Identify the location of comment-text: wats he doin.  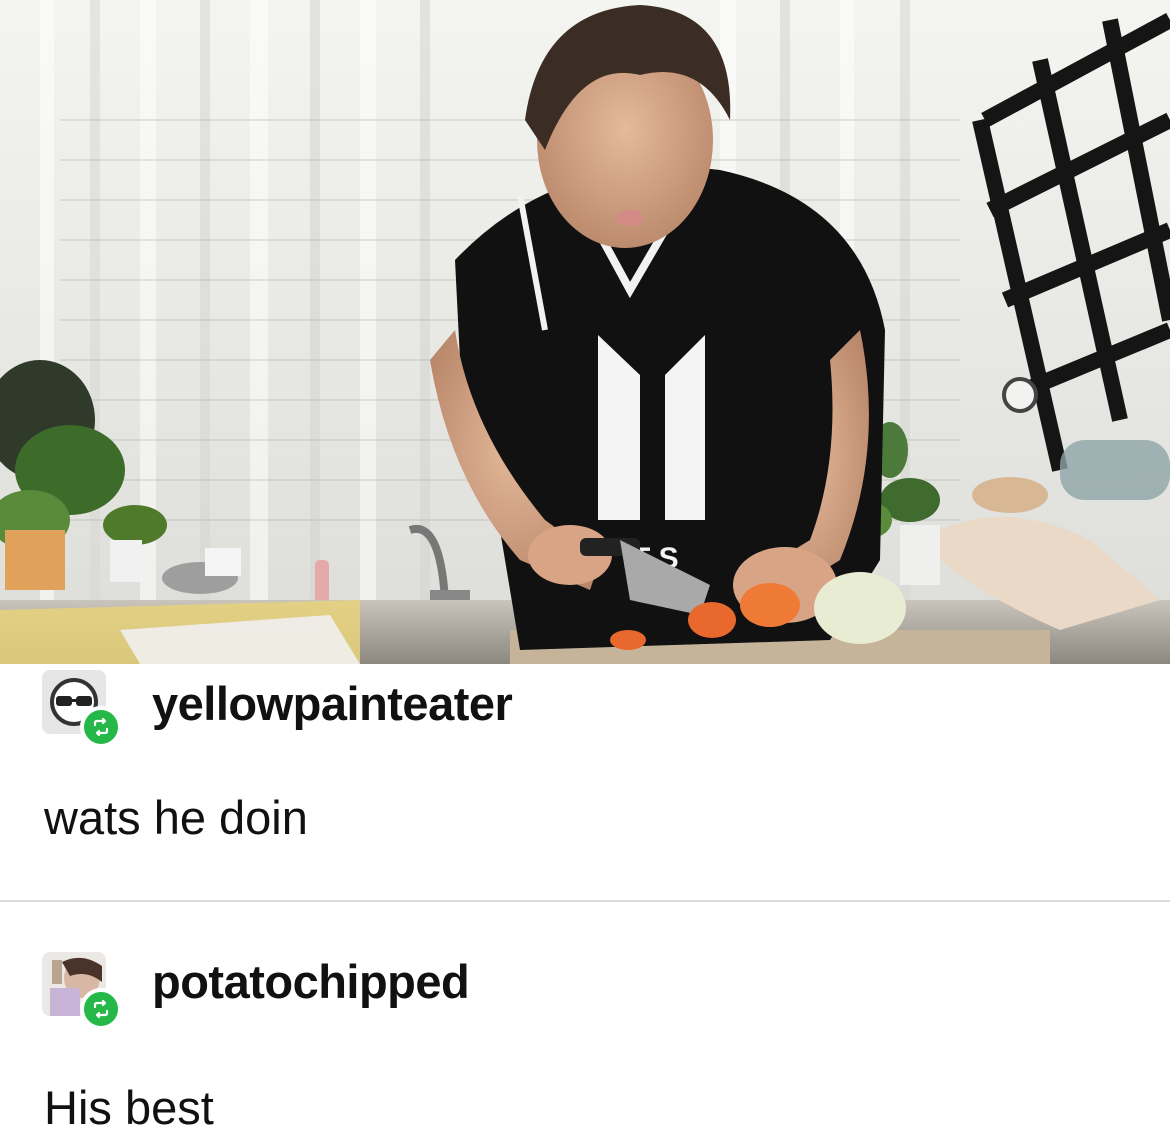
(176, 817).